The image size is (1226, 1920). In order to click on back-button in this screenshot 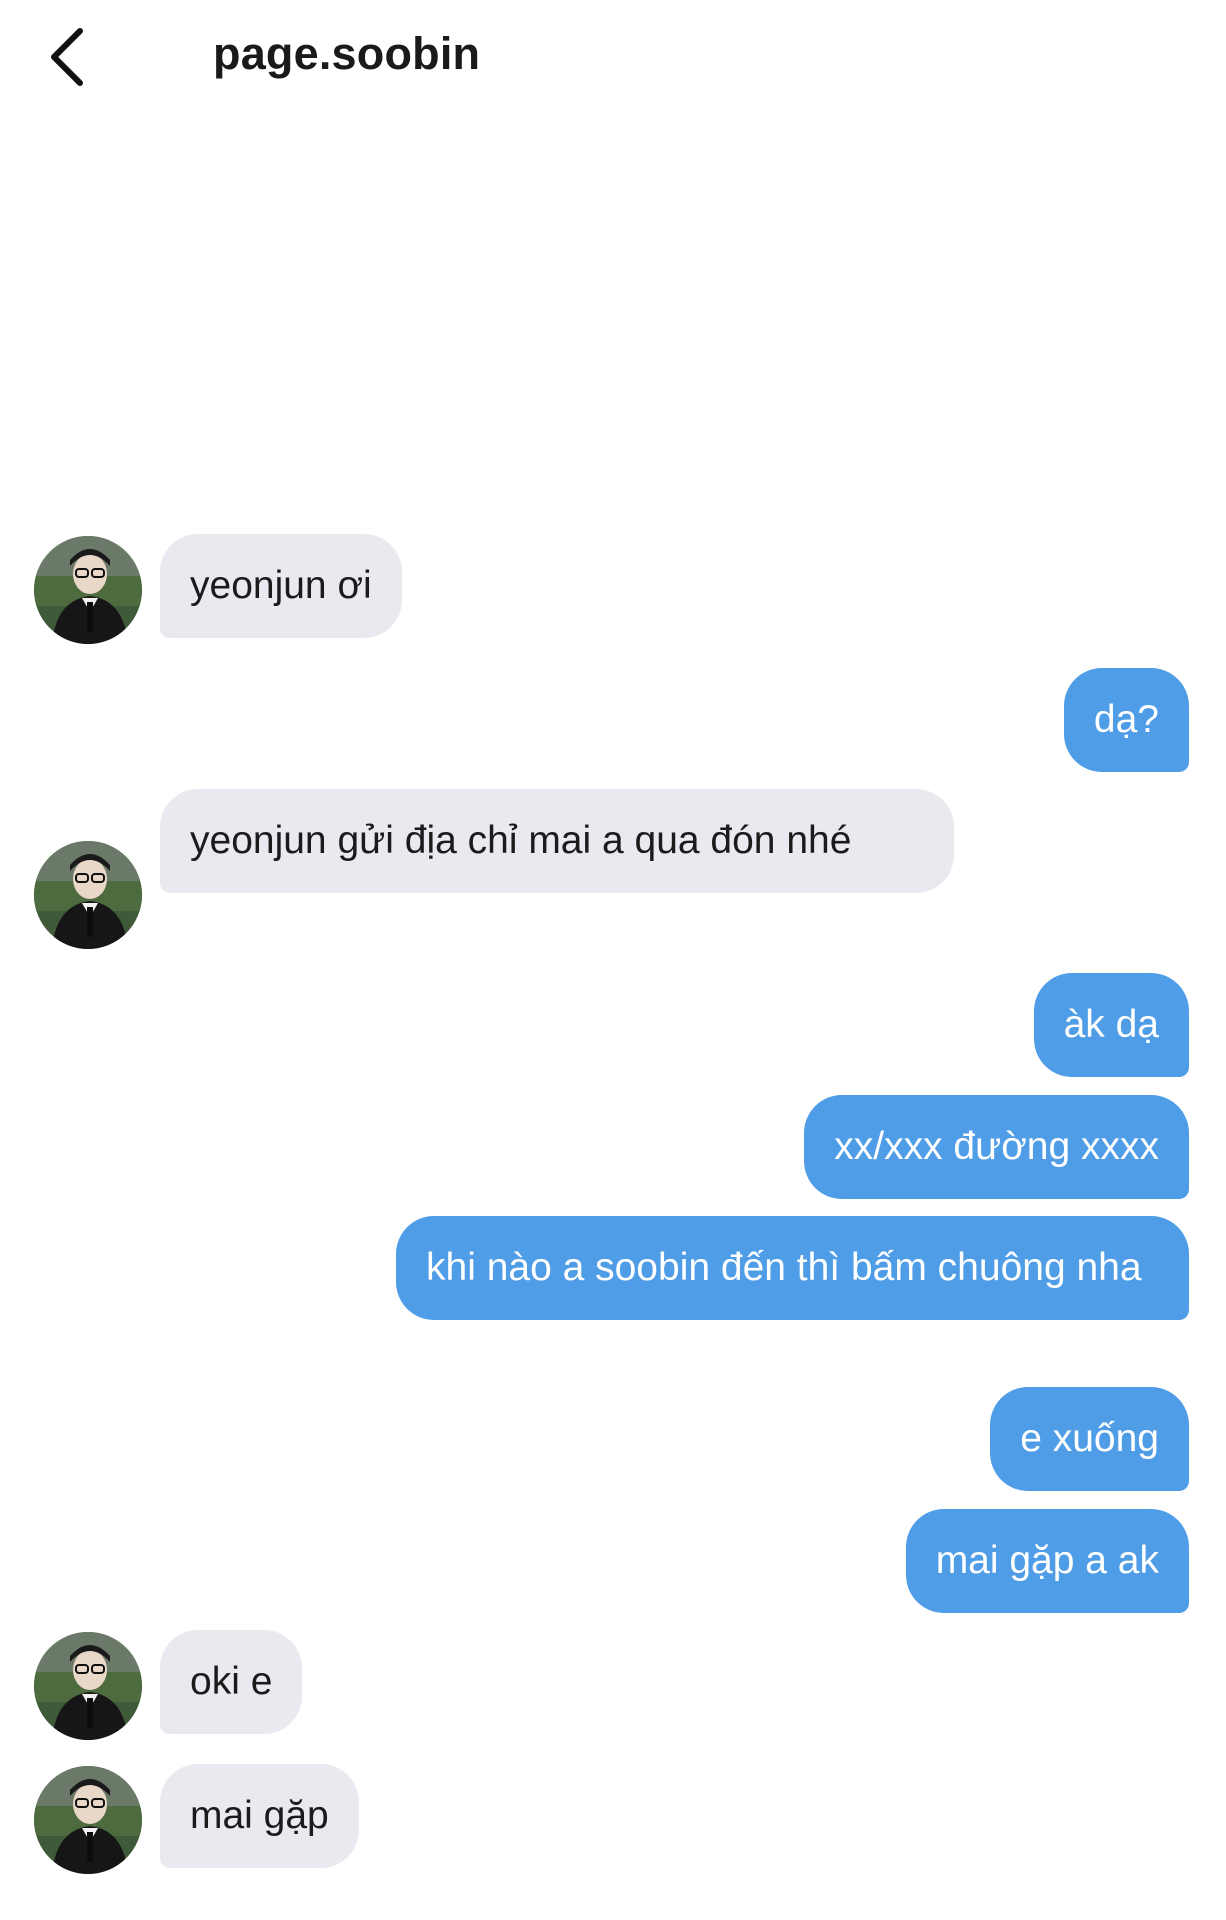, I will do `click(66, 57)`.